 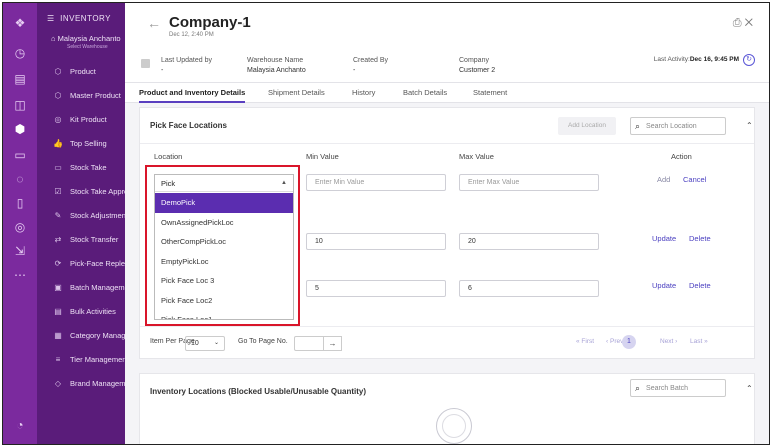 I want to click on sidebar-item-master-product: ⬡ Master Product, so click(x=87, y=95).